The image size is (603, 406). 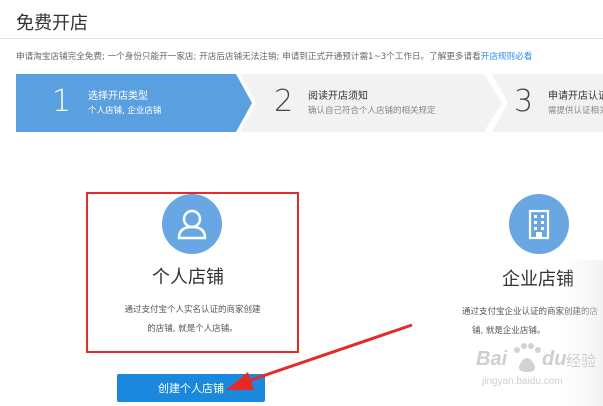 I want to click on step-3-number: 3, so click(x=524, y=101).